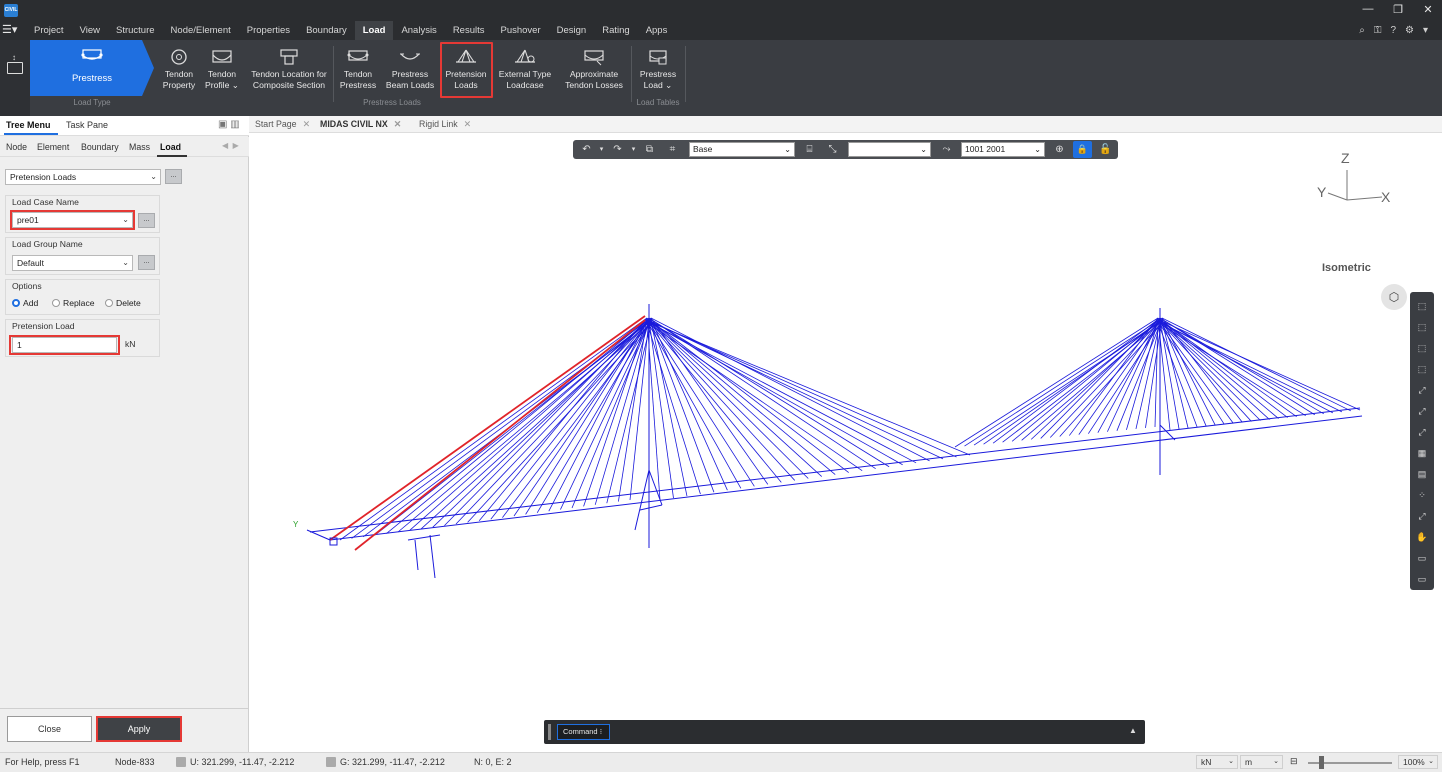 Image resolution: width=1442 pixels, height=772 pixels. I want to click on sub-tab-node: Node, so click(16, 147).